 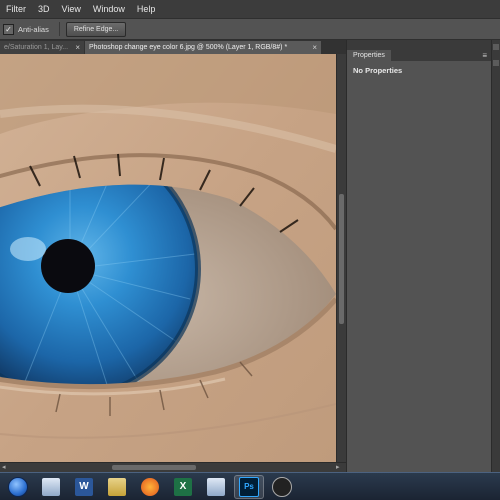 I want to click on panel-dock-strip, so click(x=495, y=256).